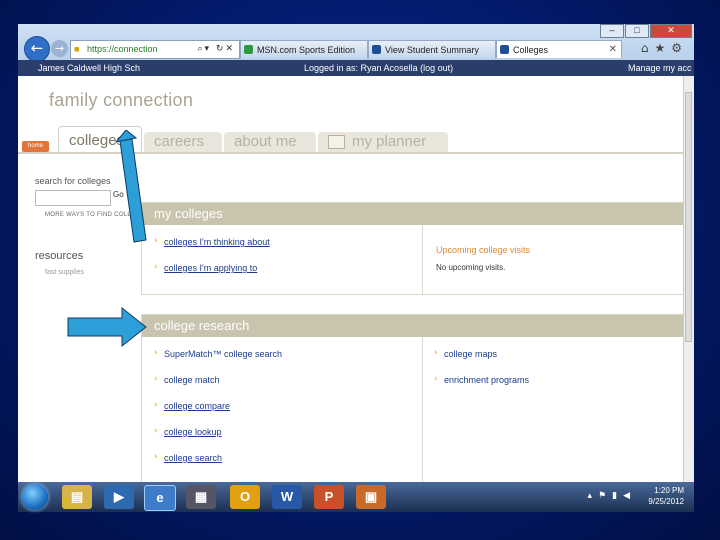 The height and width of the screenshot is (540, 720). What do you see at coordinates (671, 31) in the screenshot?
I see `close-window-button: ✕` at bounding box center [671, 31].